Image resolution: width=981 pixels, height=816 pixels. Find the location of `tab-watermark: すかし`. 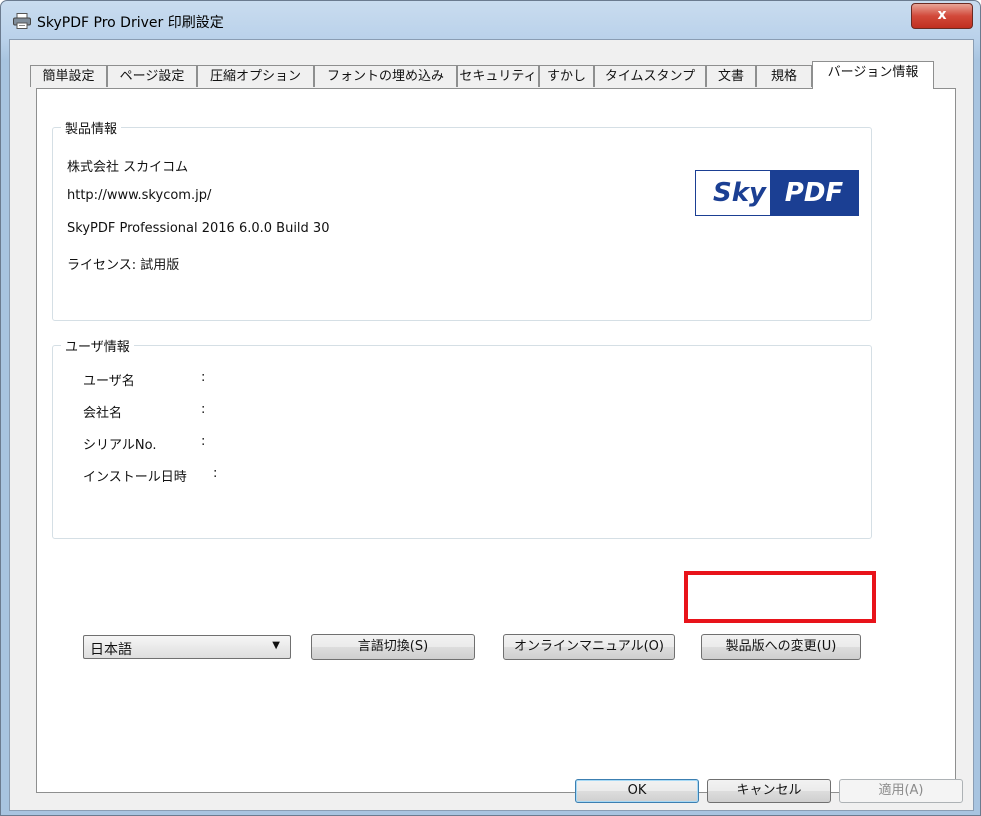

tab-watermark: すかし is located at coordinates (566, 76).